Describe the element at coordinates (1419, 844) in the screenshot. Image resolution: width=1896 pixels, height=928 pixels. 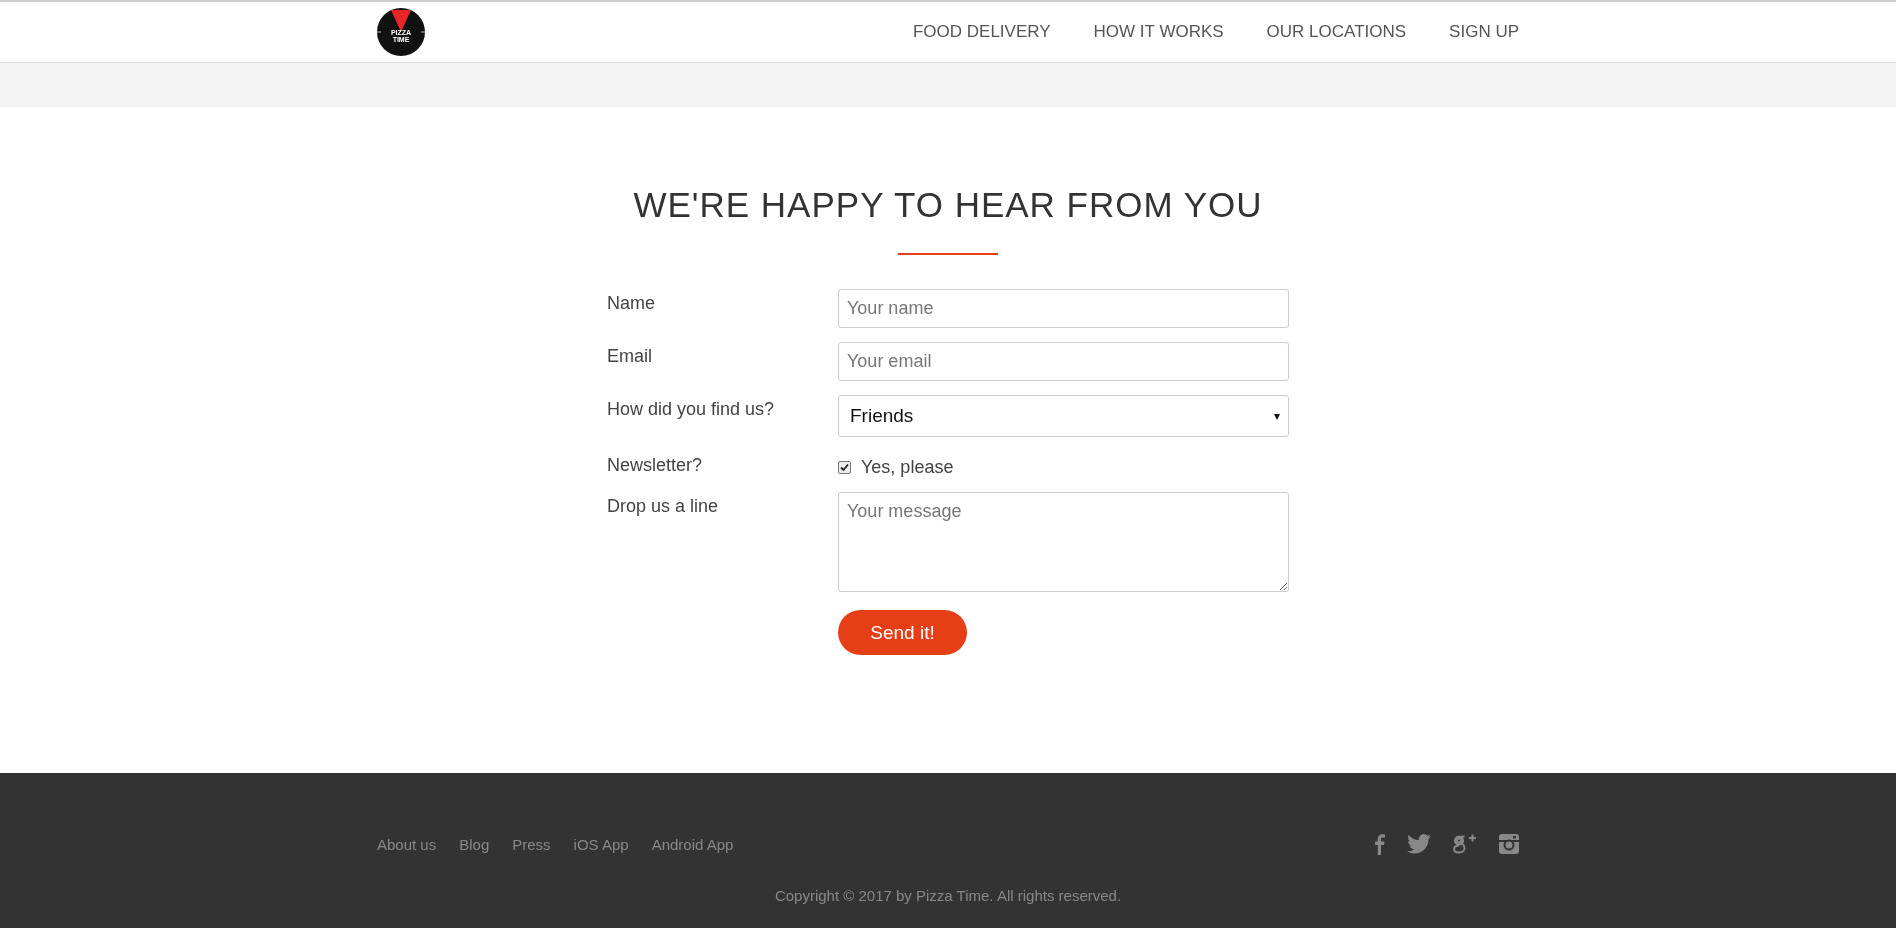
I see `bird-icon` at that location.